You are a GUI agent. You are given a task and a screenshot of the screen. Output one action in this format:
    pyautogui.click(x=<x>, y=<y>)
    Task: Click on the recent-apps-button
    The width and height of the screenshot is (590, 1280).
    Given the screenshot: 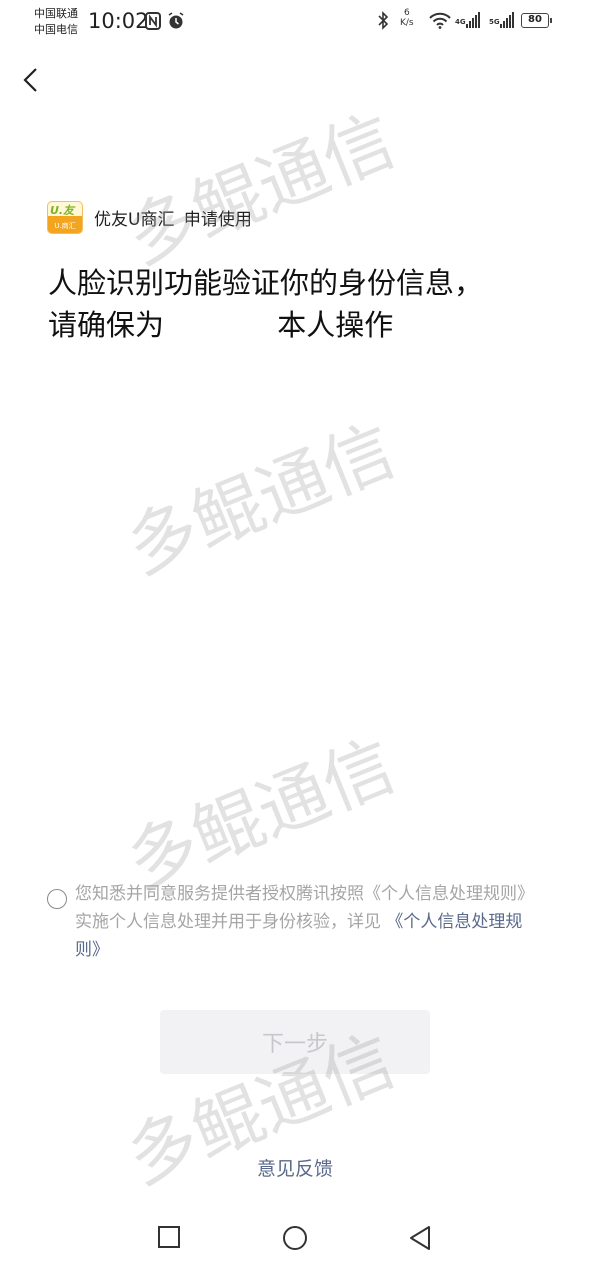 What is the action you would take?
    pyautogui.click(x=169, y=1240)
    